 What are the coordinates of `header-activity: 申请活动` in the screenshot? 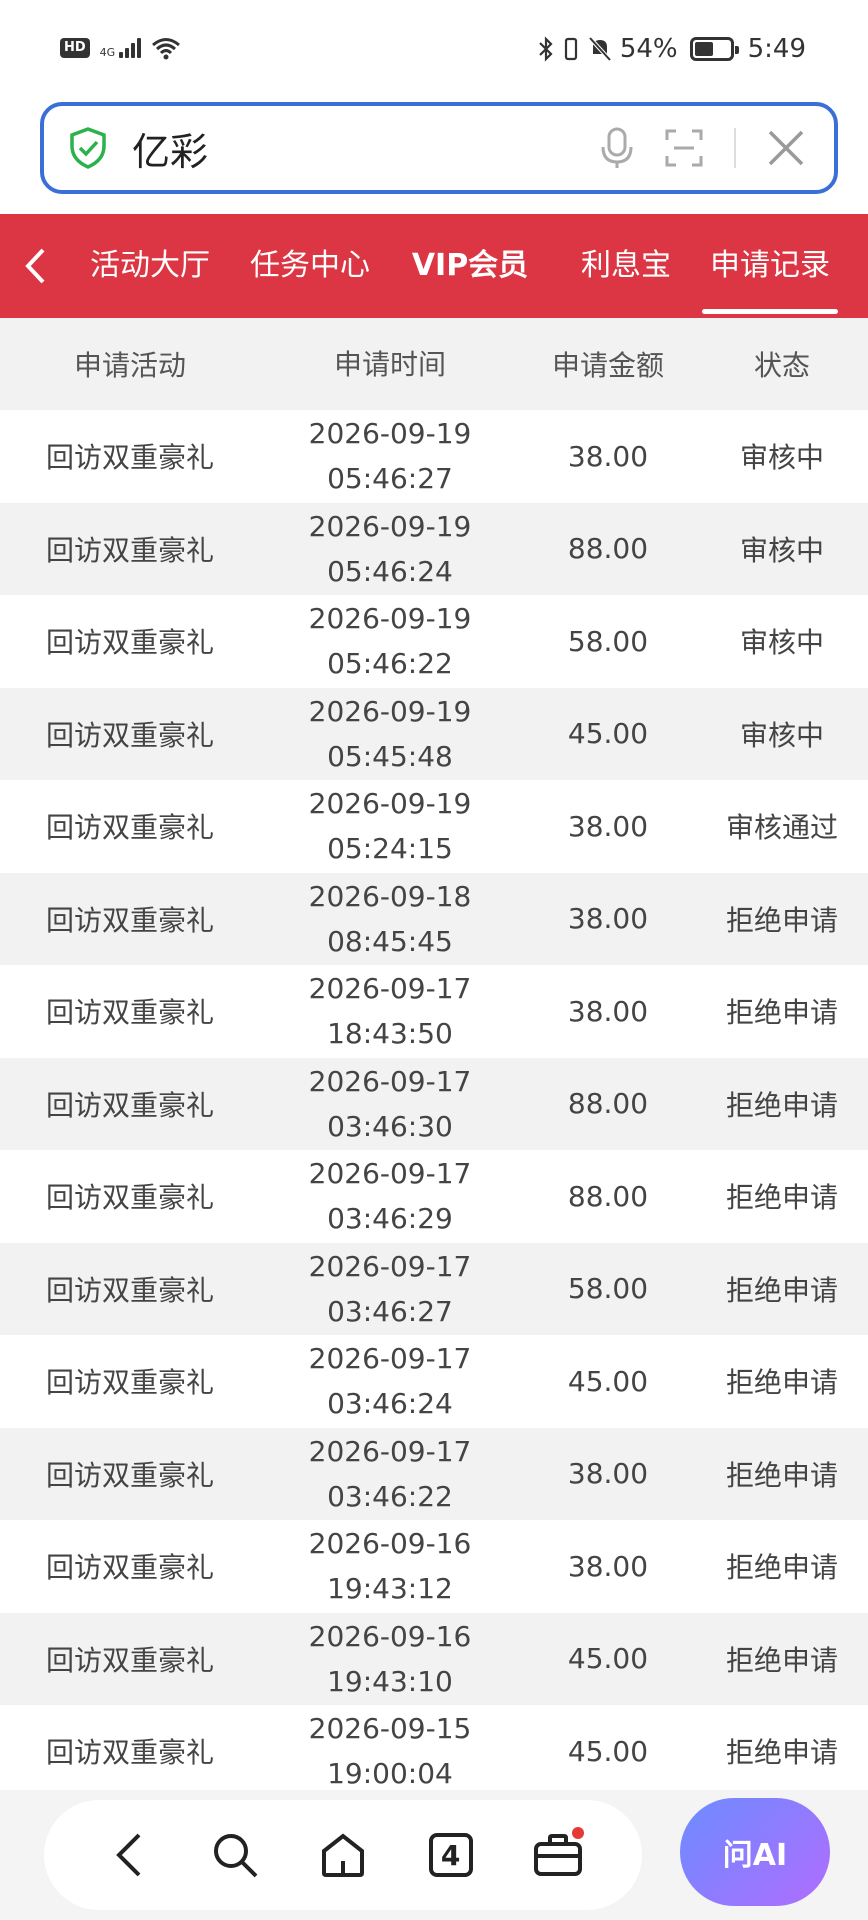 It's located at (129, 365).